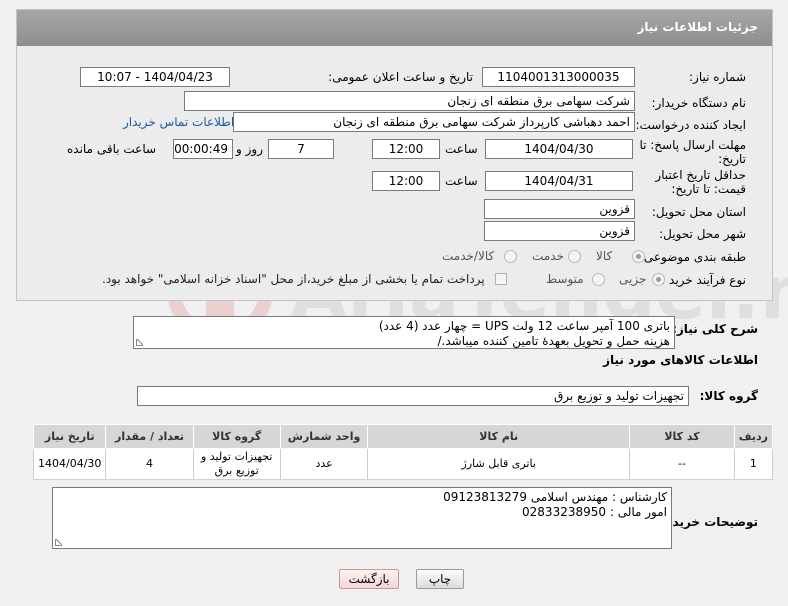 The width and height of the screenshot is (788, 606). What do you see at coordinates (501, 279) in the screenshot?
I see `treasury-payment-checkbox` at bounding box center [501, 279].